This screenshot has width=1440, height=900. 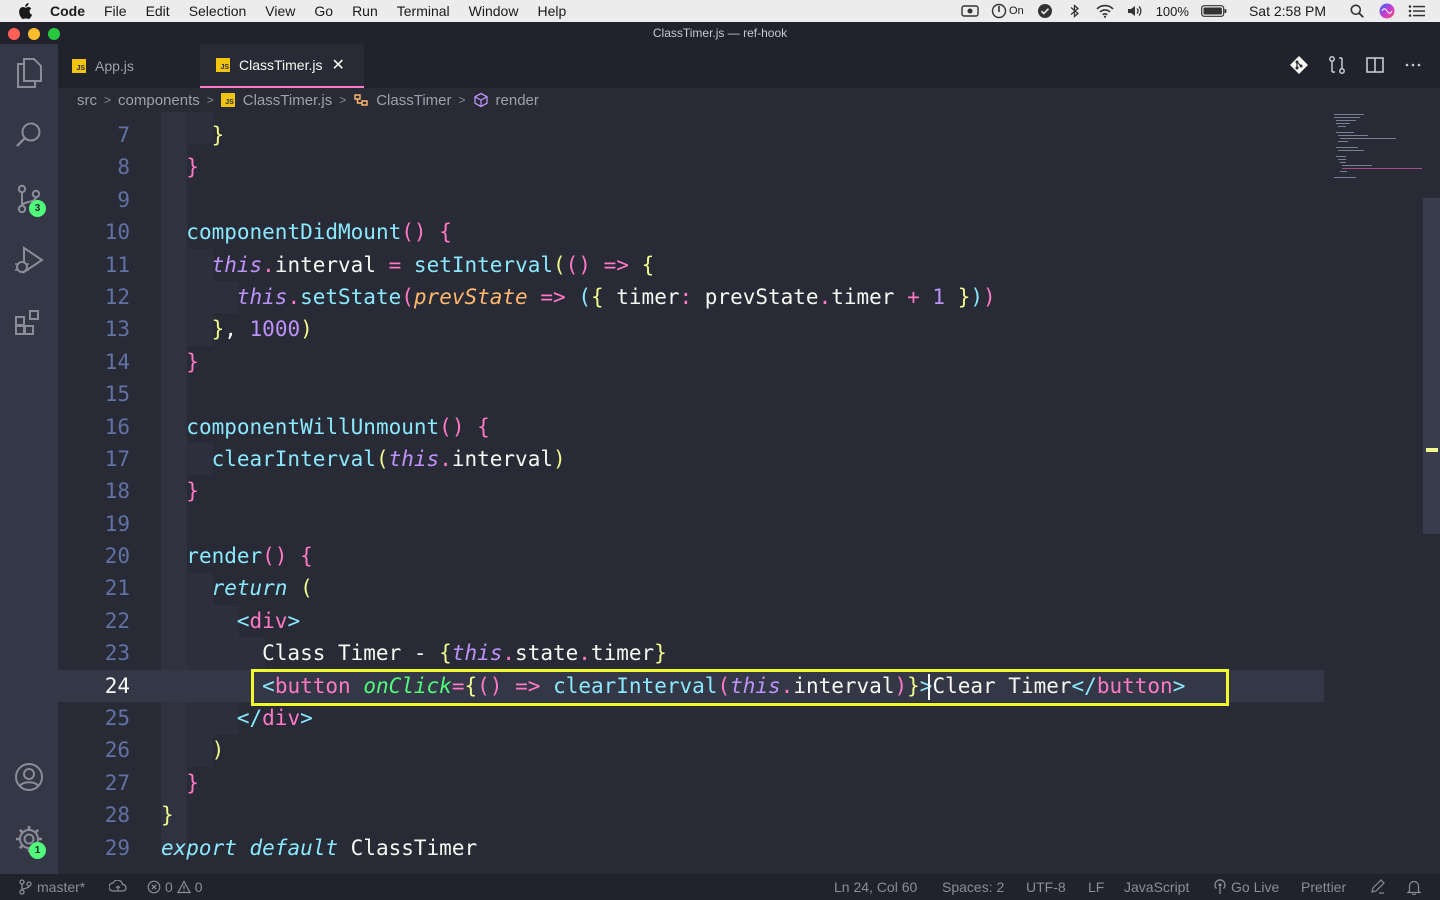 What do you see at coordinates (929, 687) in the screenshot?
I see `text-cursor` at bounding box center [929, 687].